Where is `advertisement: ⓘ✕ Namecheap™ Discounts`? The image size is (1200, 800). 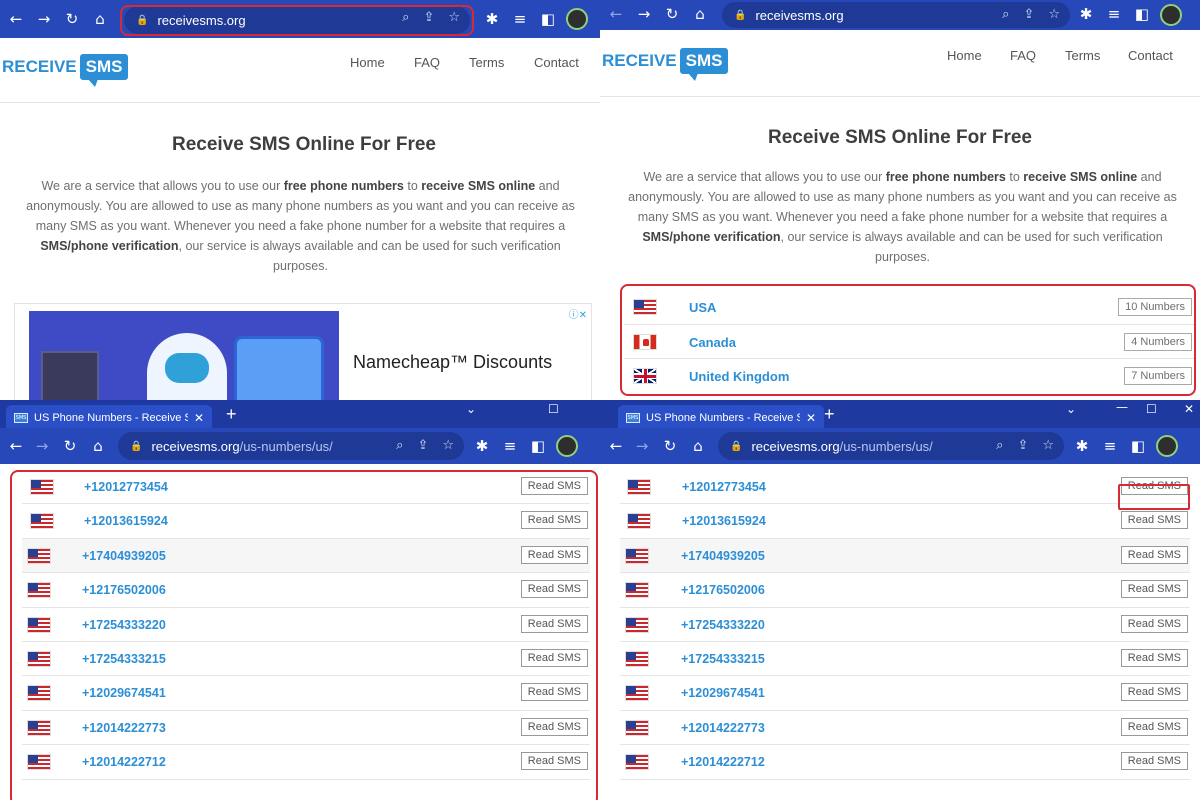 advertisement: ⓘ✕ Namecheap™ Discounts is located at coordinates (303, 351).